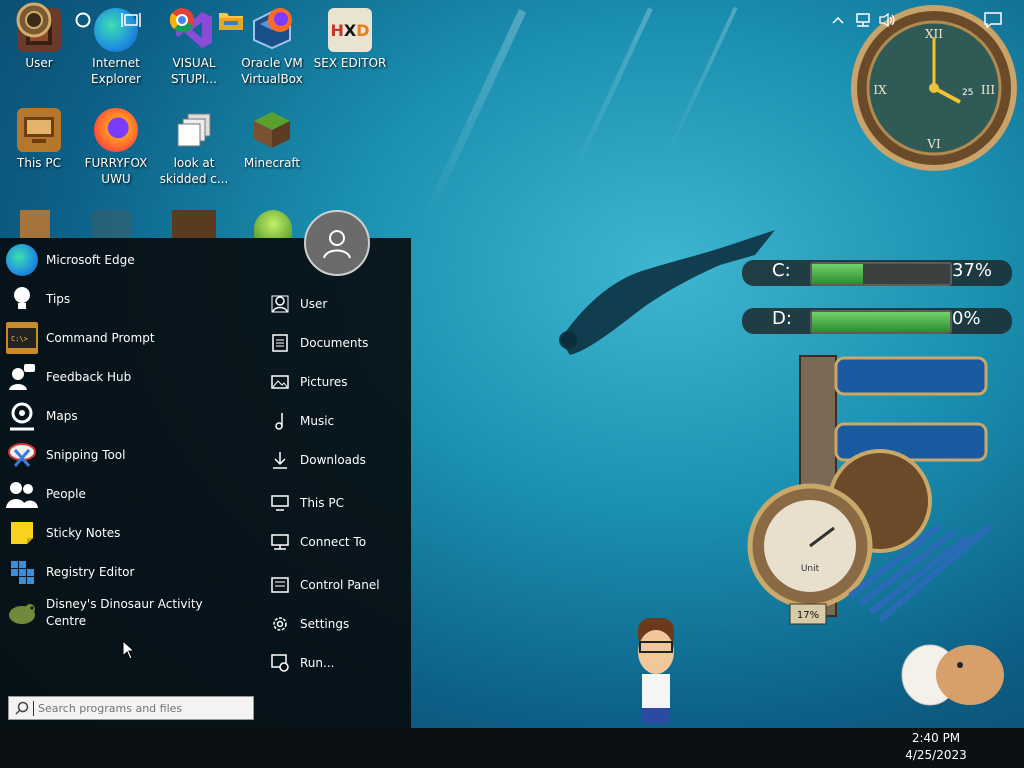 Image resolution: width=1024 pixels, height=768 pixels. I want to click on start-place-label: Downloads, so click(333, 460).